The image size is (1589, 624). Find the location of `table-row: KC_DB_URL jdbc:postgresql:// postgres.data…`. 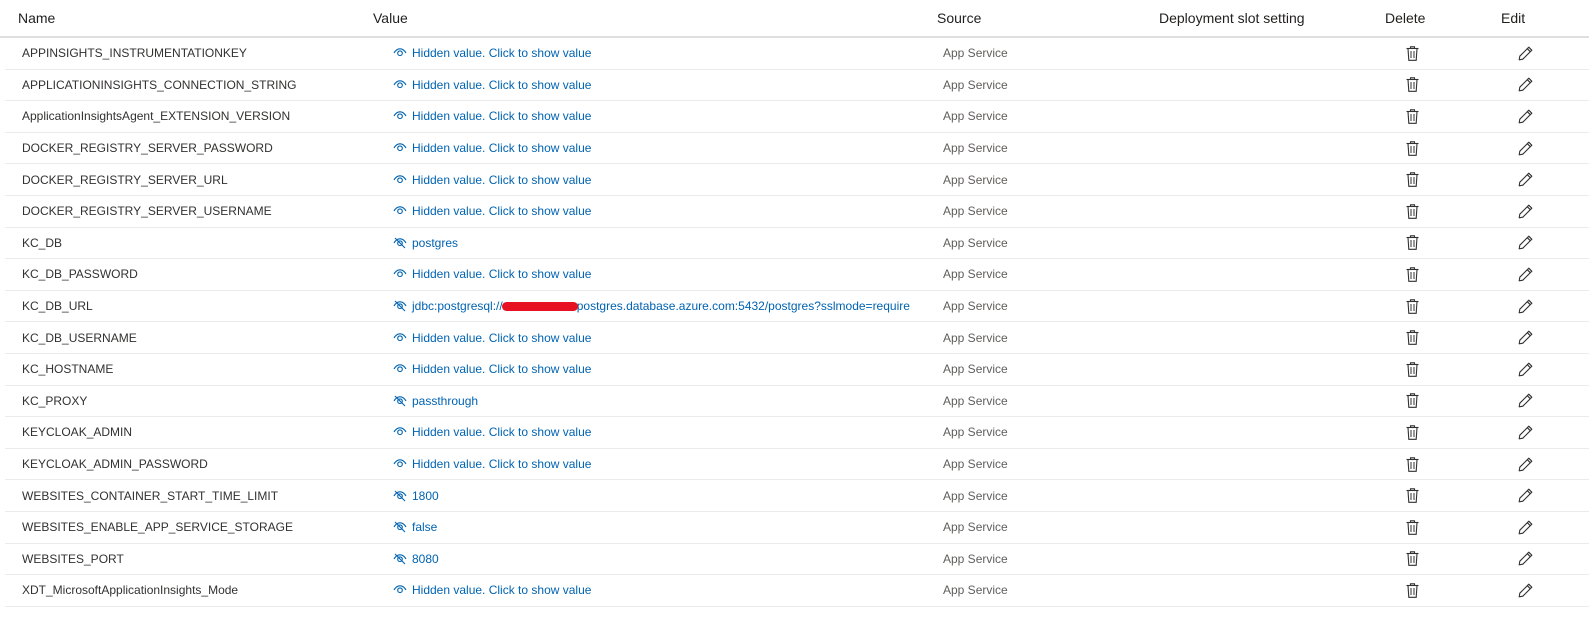

table-row: KC_DB_URL jdbc:postgresql:// postgres.data… is located at coordinates (797, 307).